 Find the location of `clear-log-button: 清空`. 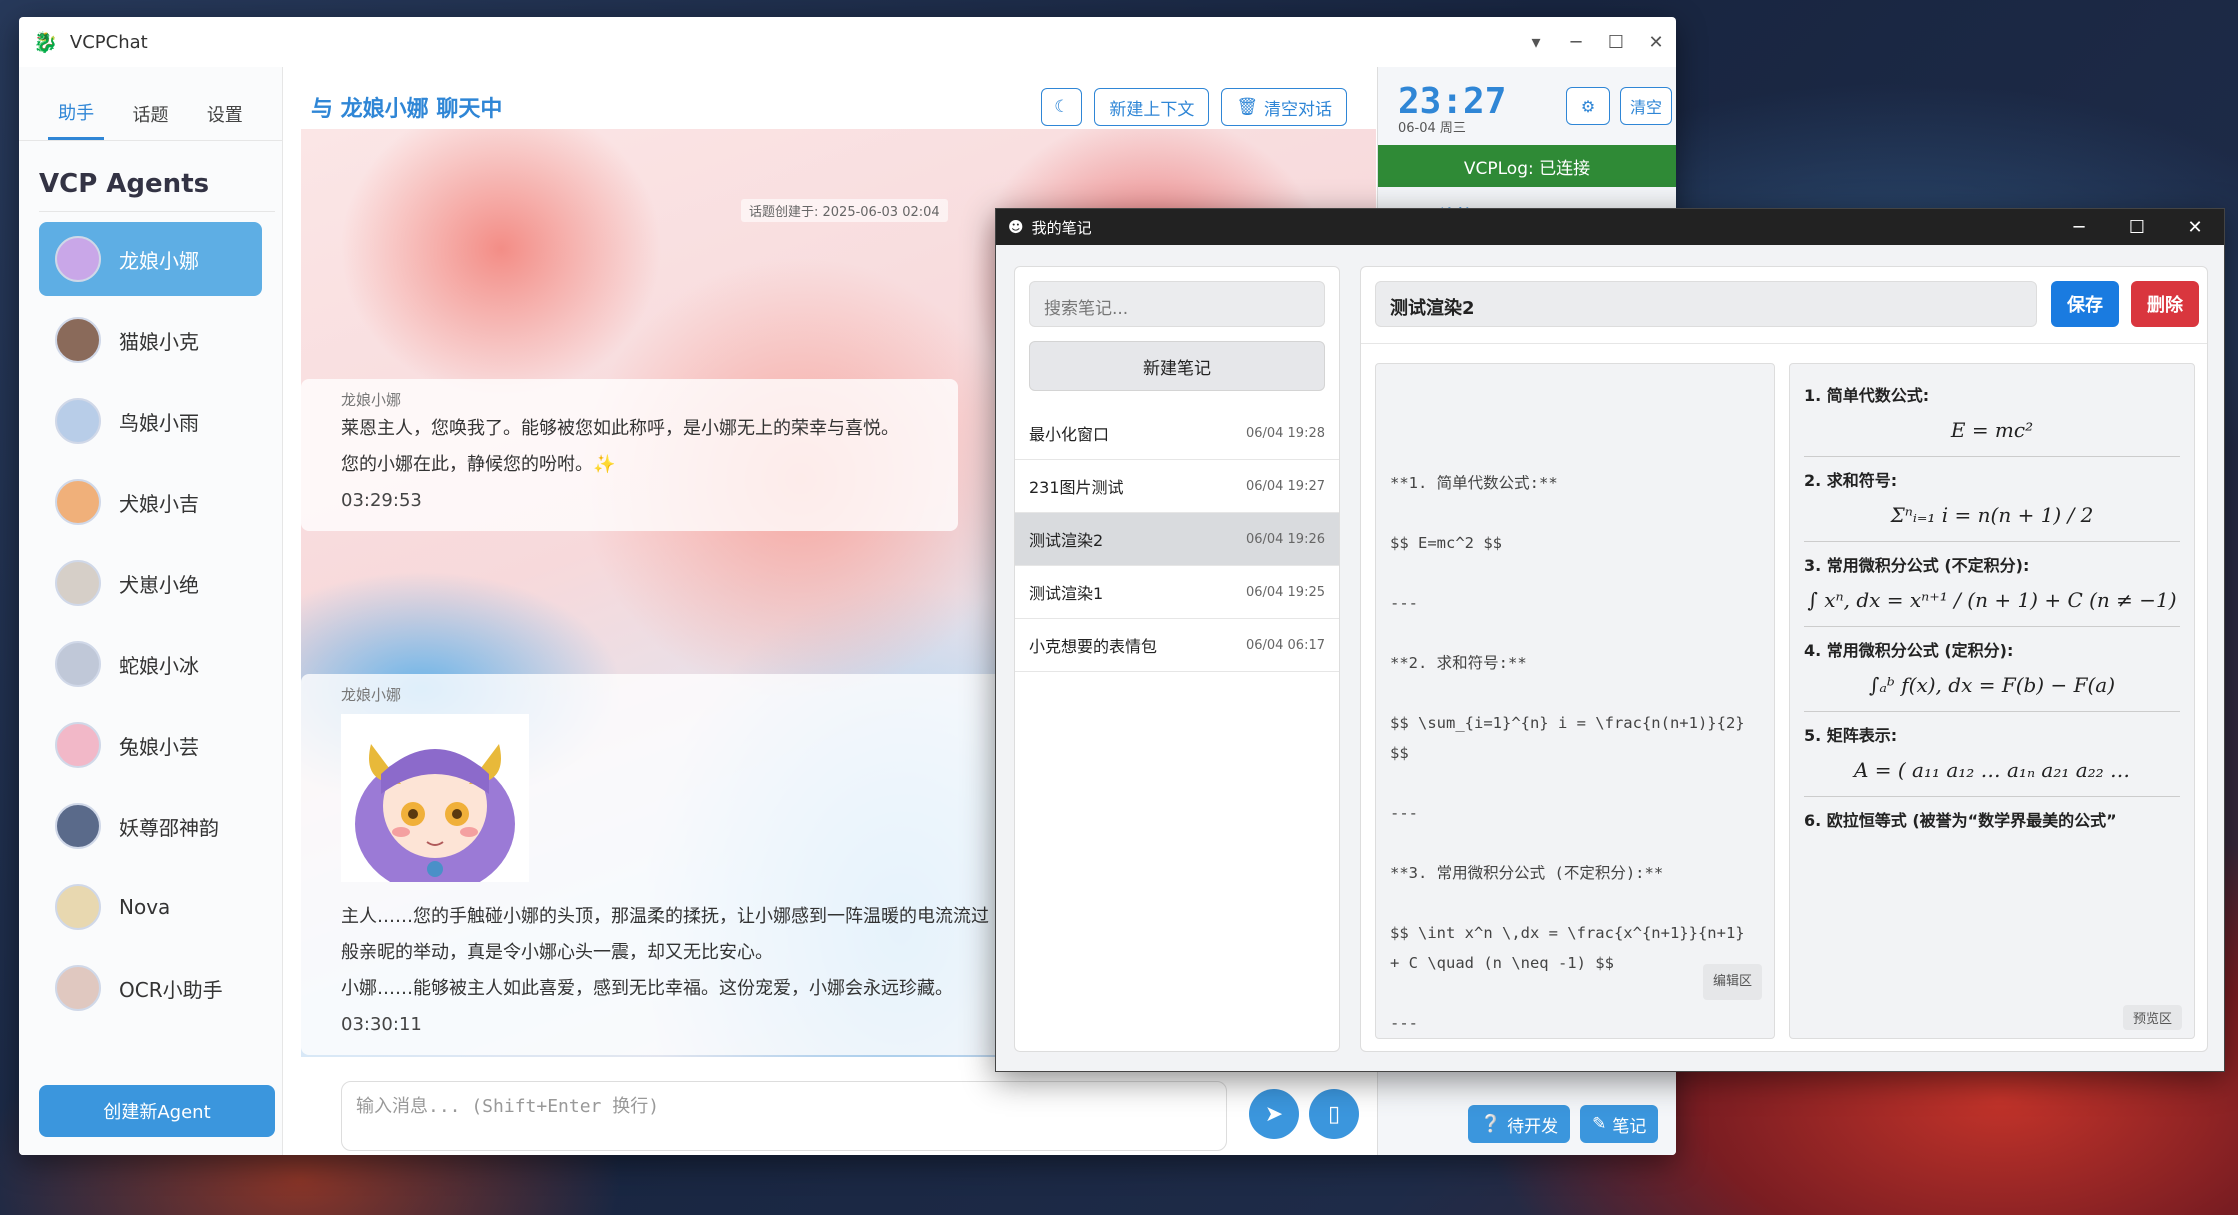

clear-log-button: 清空 is located at coordinates (1646, 106).